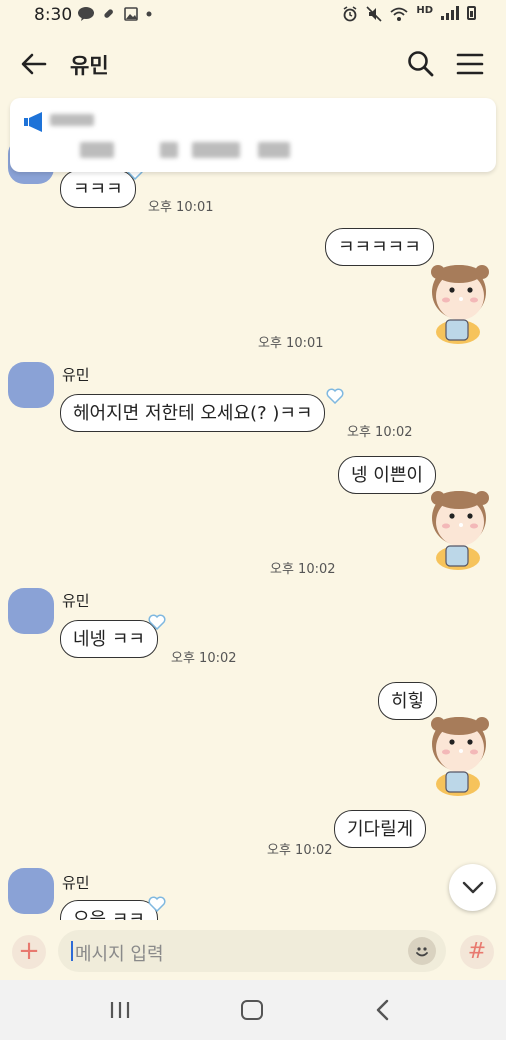 This screenshot has height=1040, width=506. Describe the element at coordinates (72, 951) in the screenshot. I see `text-caret` at that location.